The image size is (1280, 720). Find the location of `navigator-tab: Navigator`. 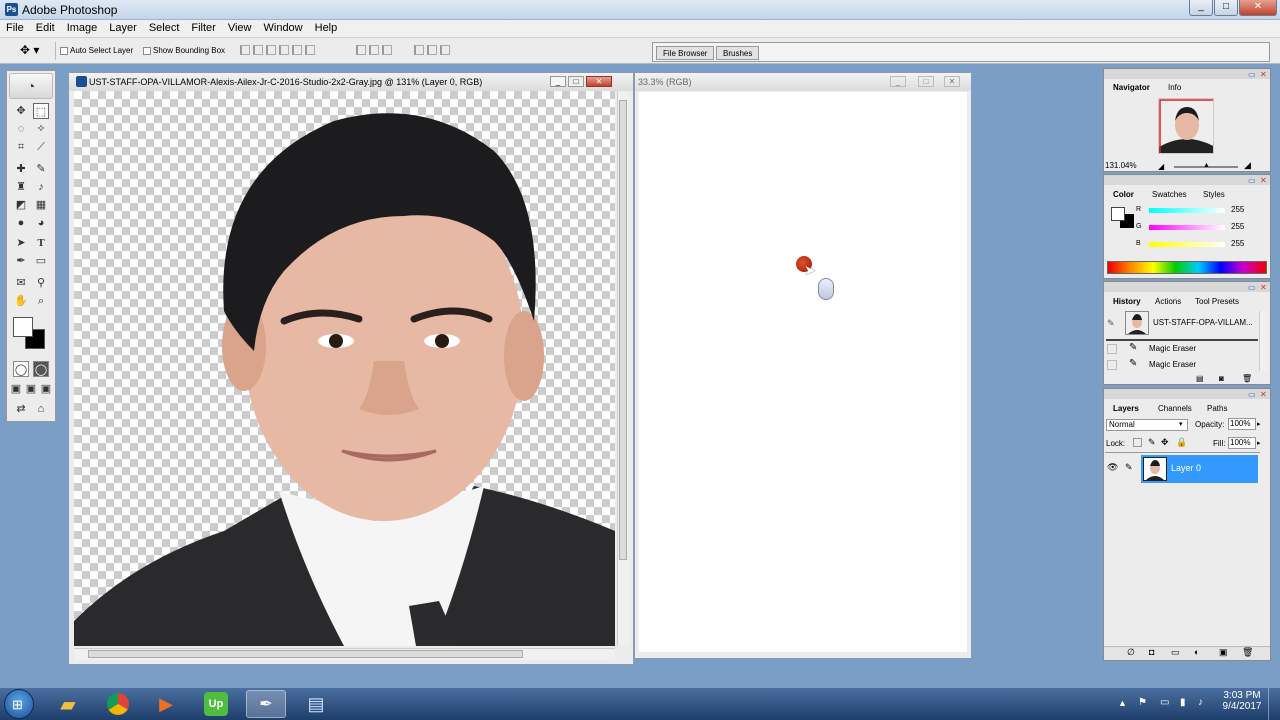

navigator-tab: Navigator is located at coordinates (1131, 87).